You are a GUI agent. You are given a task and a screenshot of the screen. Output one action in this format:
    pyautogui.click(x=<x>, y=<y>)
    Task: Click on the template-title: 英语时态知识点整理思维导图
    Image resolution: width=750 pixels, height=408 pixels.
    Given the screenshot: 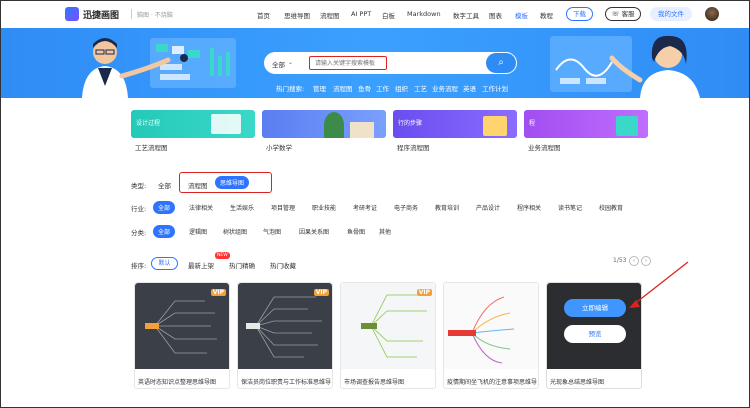 What is the action you would take?
    pyautogui.click(x=177, y=382)
    